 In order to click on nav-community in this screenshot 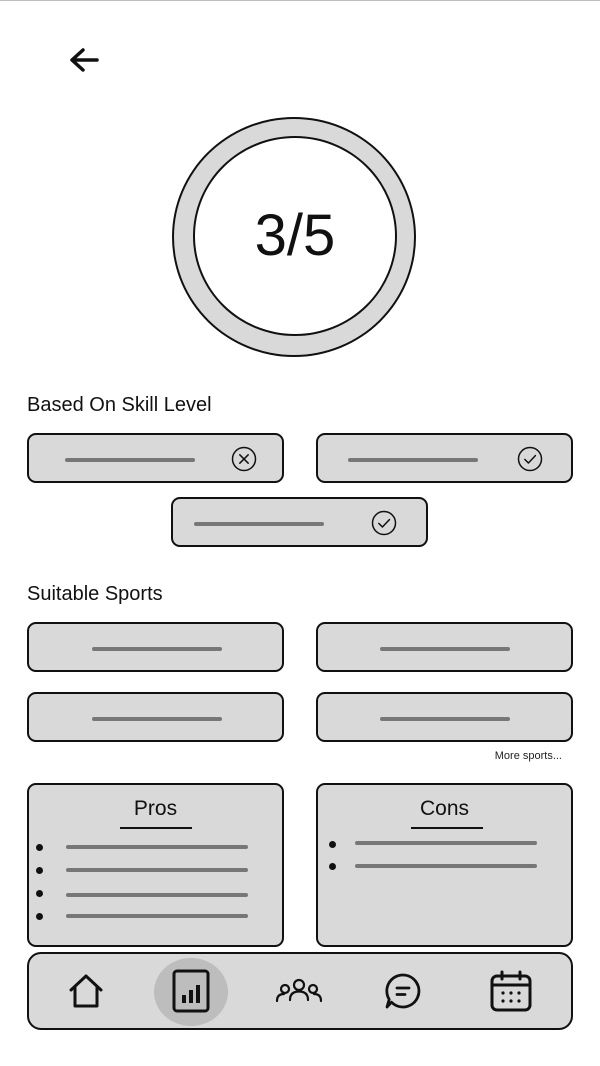, I will do `click(299, 991)`.